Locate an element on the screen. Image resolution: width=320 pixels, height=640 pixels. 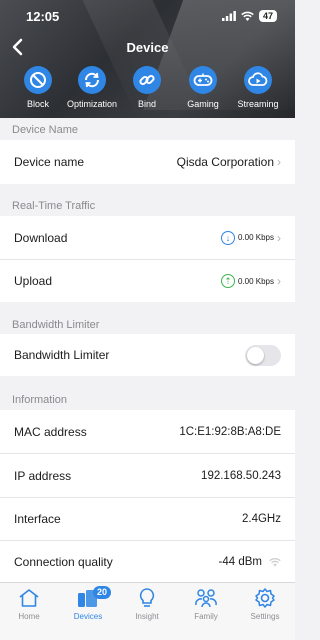
interface-row: Interface 2.4GHz is located at coordinates (147, 519).